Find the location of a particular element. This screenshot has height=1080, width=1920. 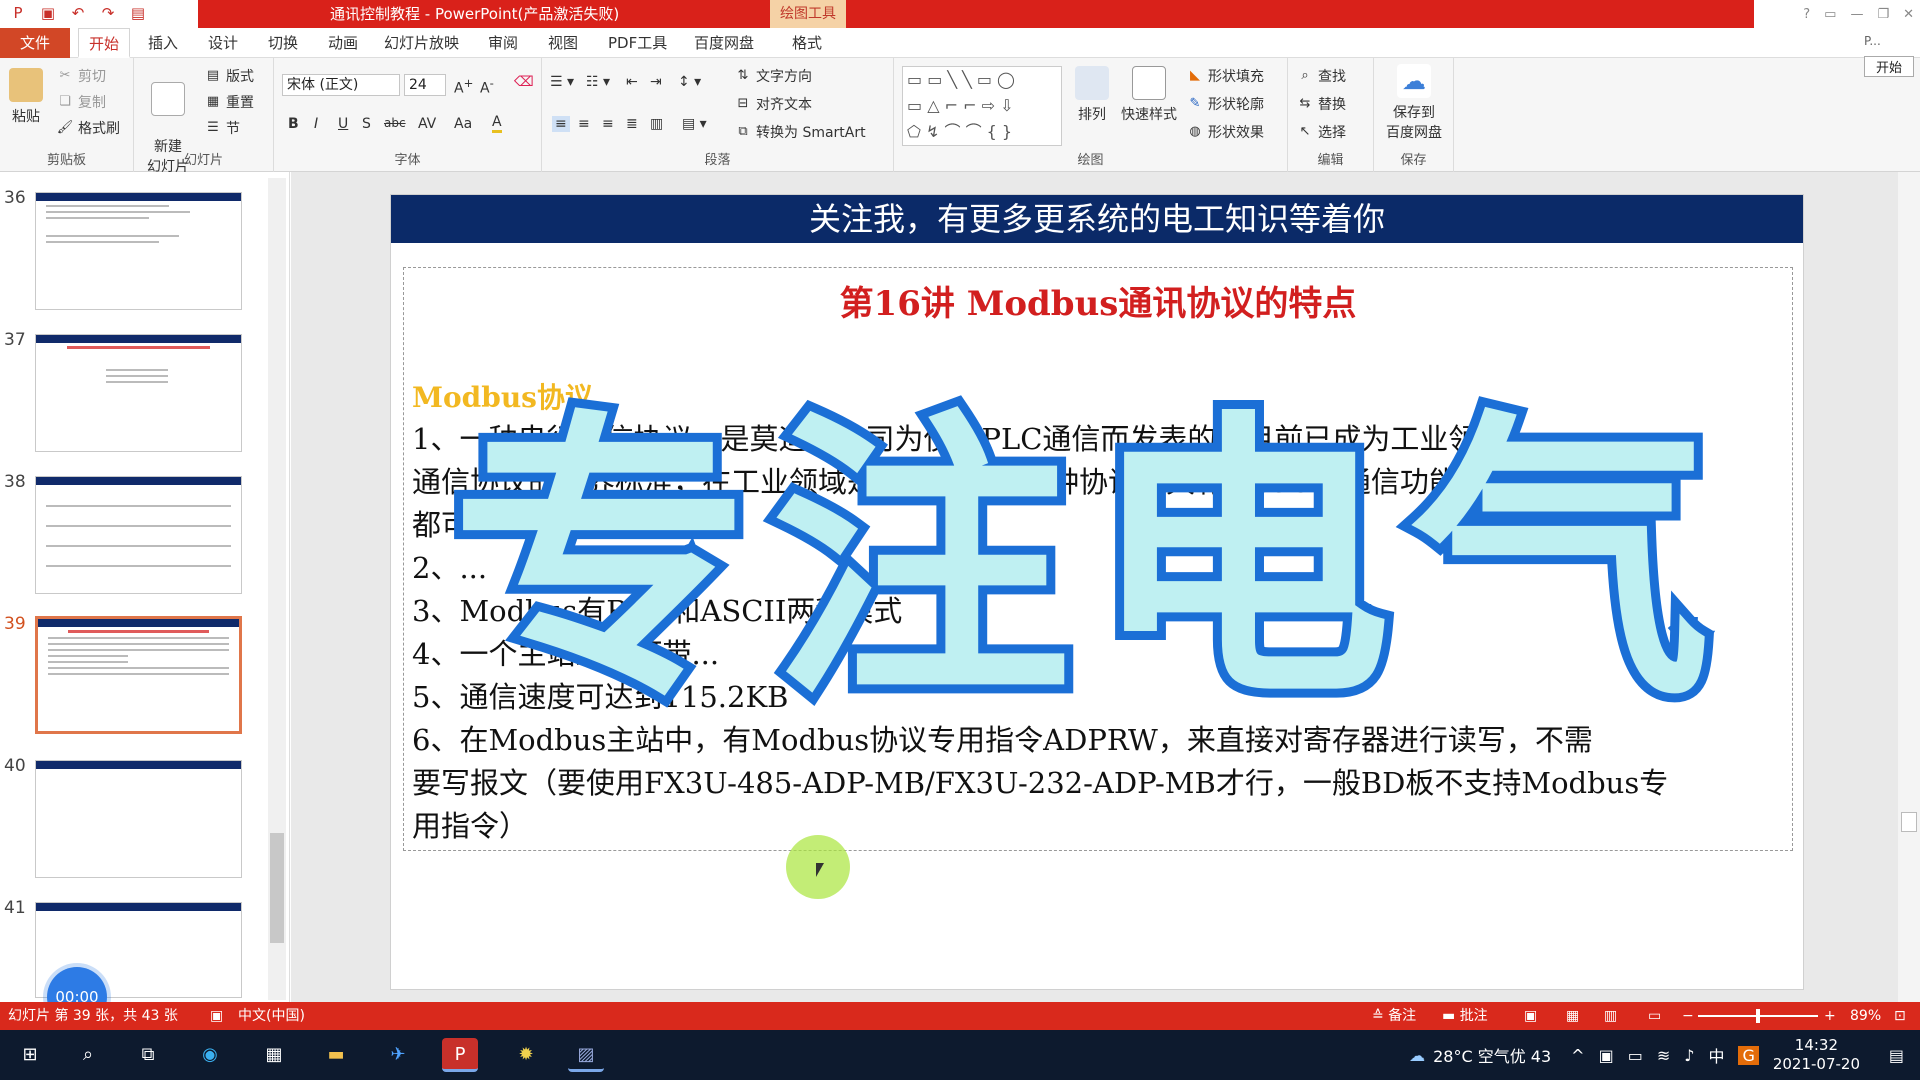

zoom-slider-knob is located at coordinates (1758, 1016).